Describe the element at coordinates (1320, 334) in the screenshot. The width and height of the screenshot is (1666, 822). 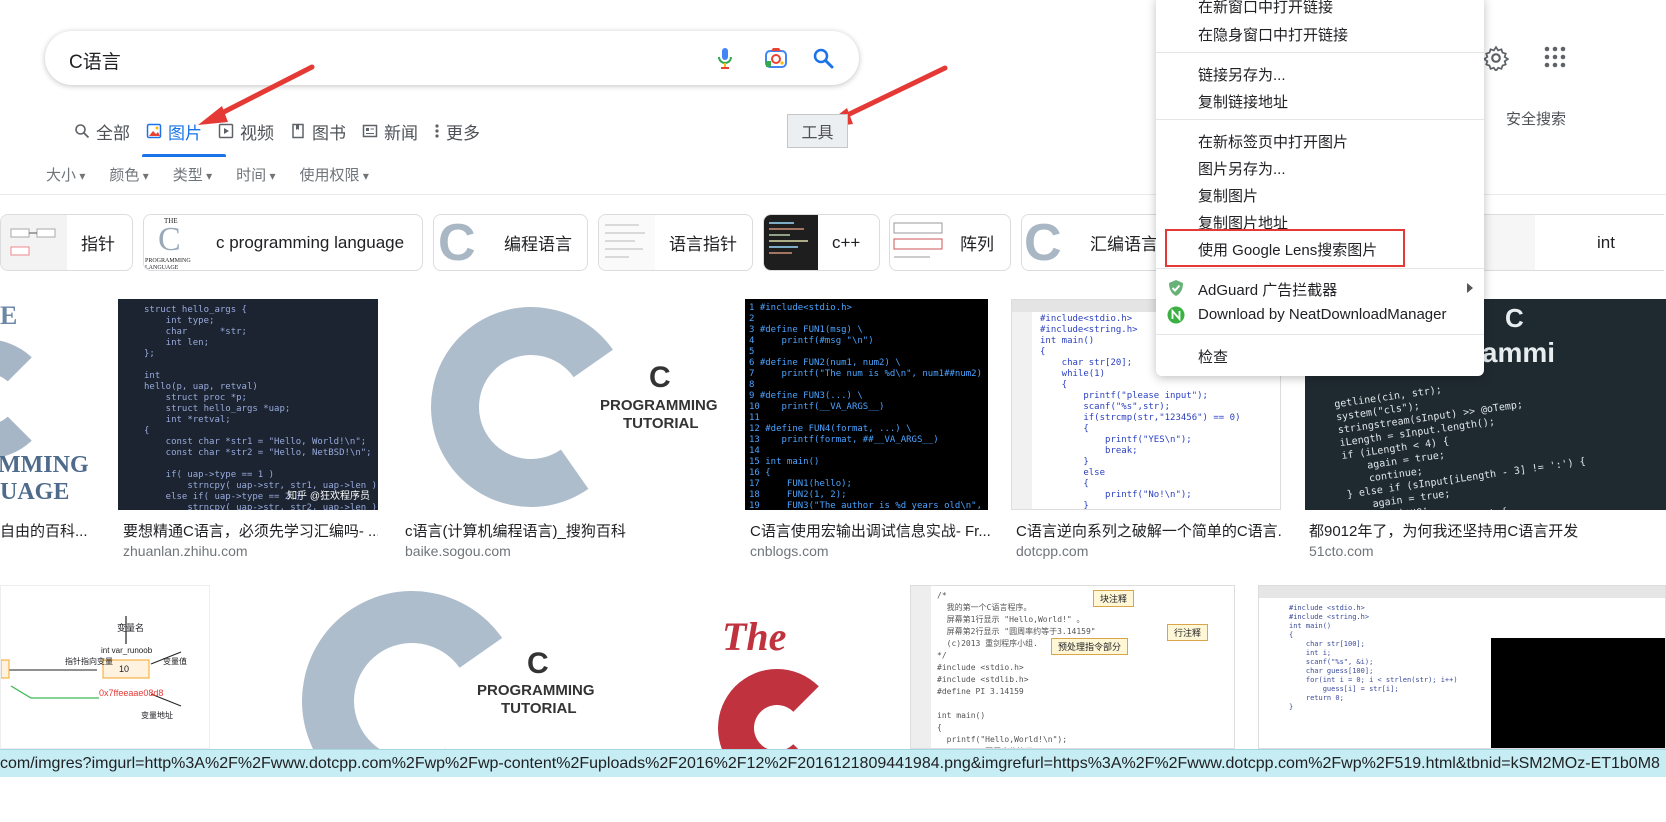
I see `menu-separator` at that location.